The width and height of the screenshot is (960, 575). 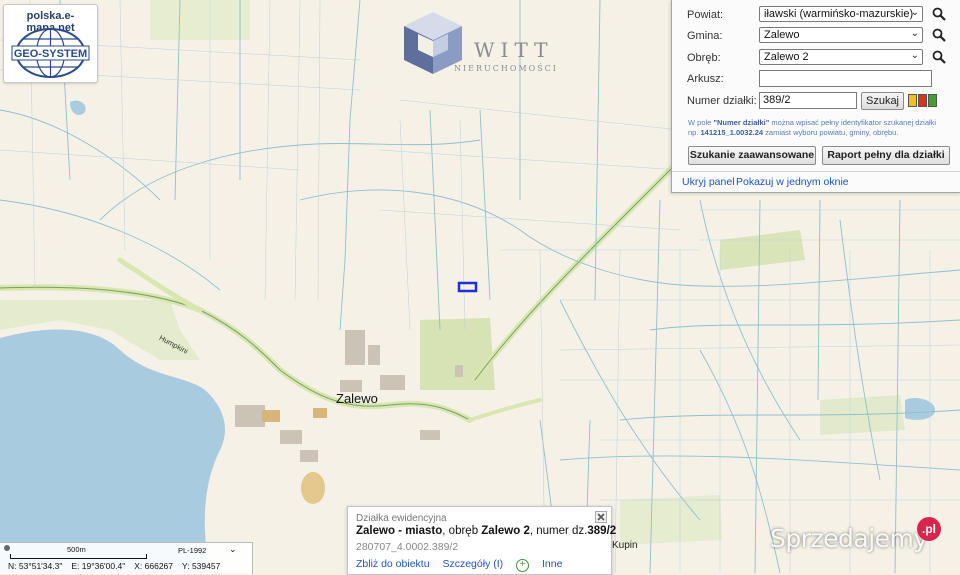 I want to click on sprzedajemy-watermark: Sprzedajemy, so click(x=849, y=538).